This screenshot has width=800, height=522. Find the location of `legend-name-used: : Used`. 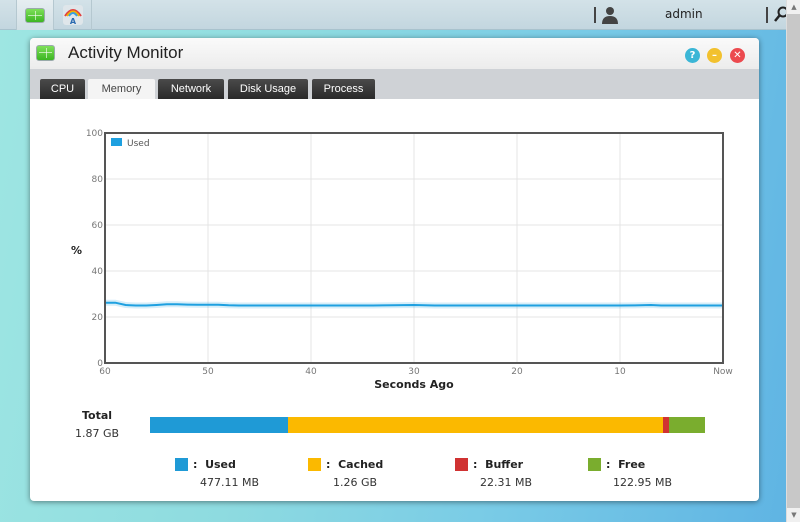

legend-name-used: : Used is located at coordinates (214, 464).